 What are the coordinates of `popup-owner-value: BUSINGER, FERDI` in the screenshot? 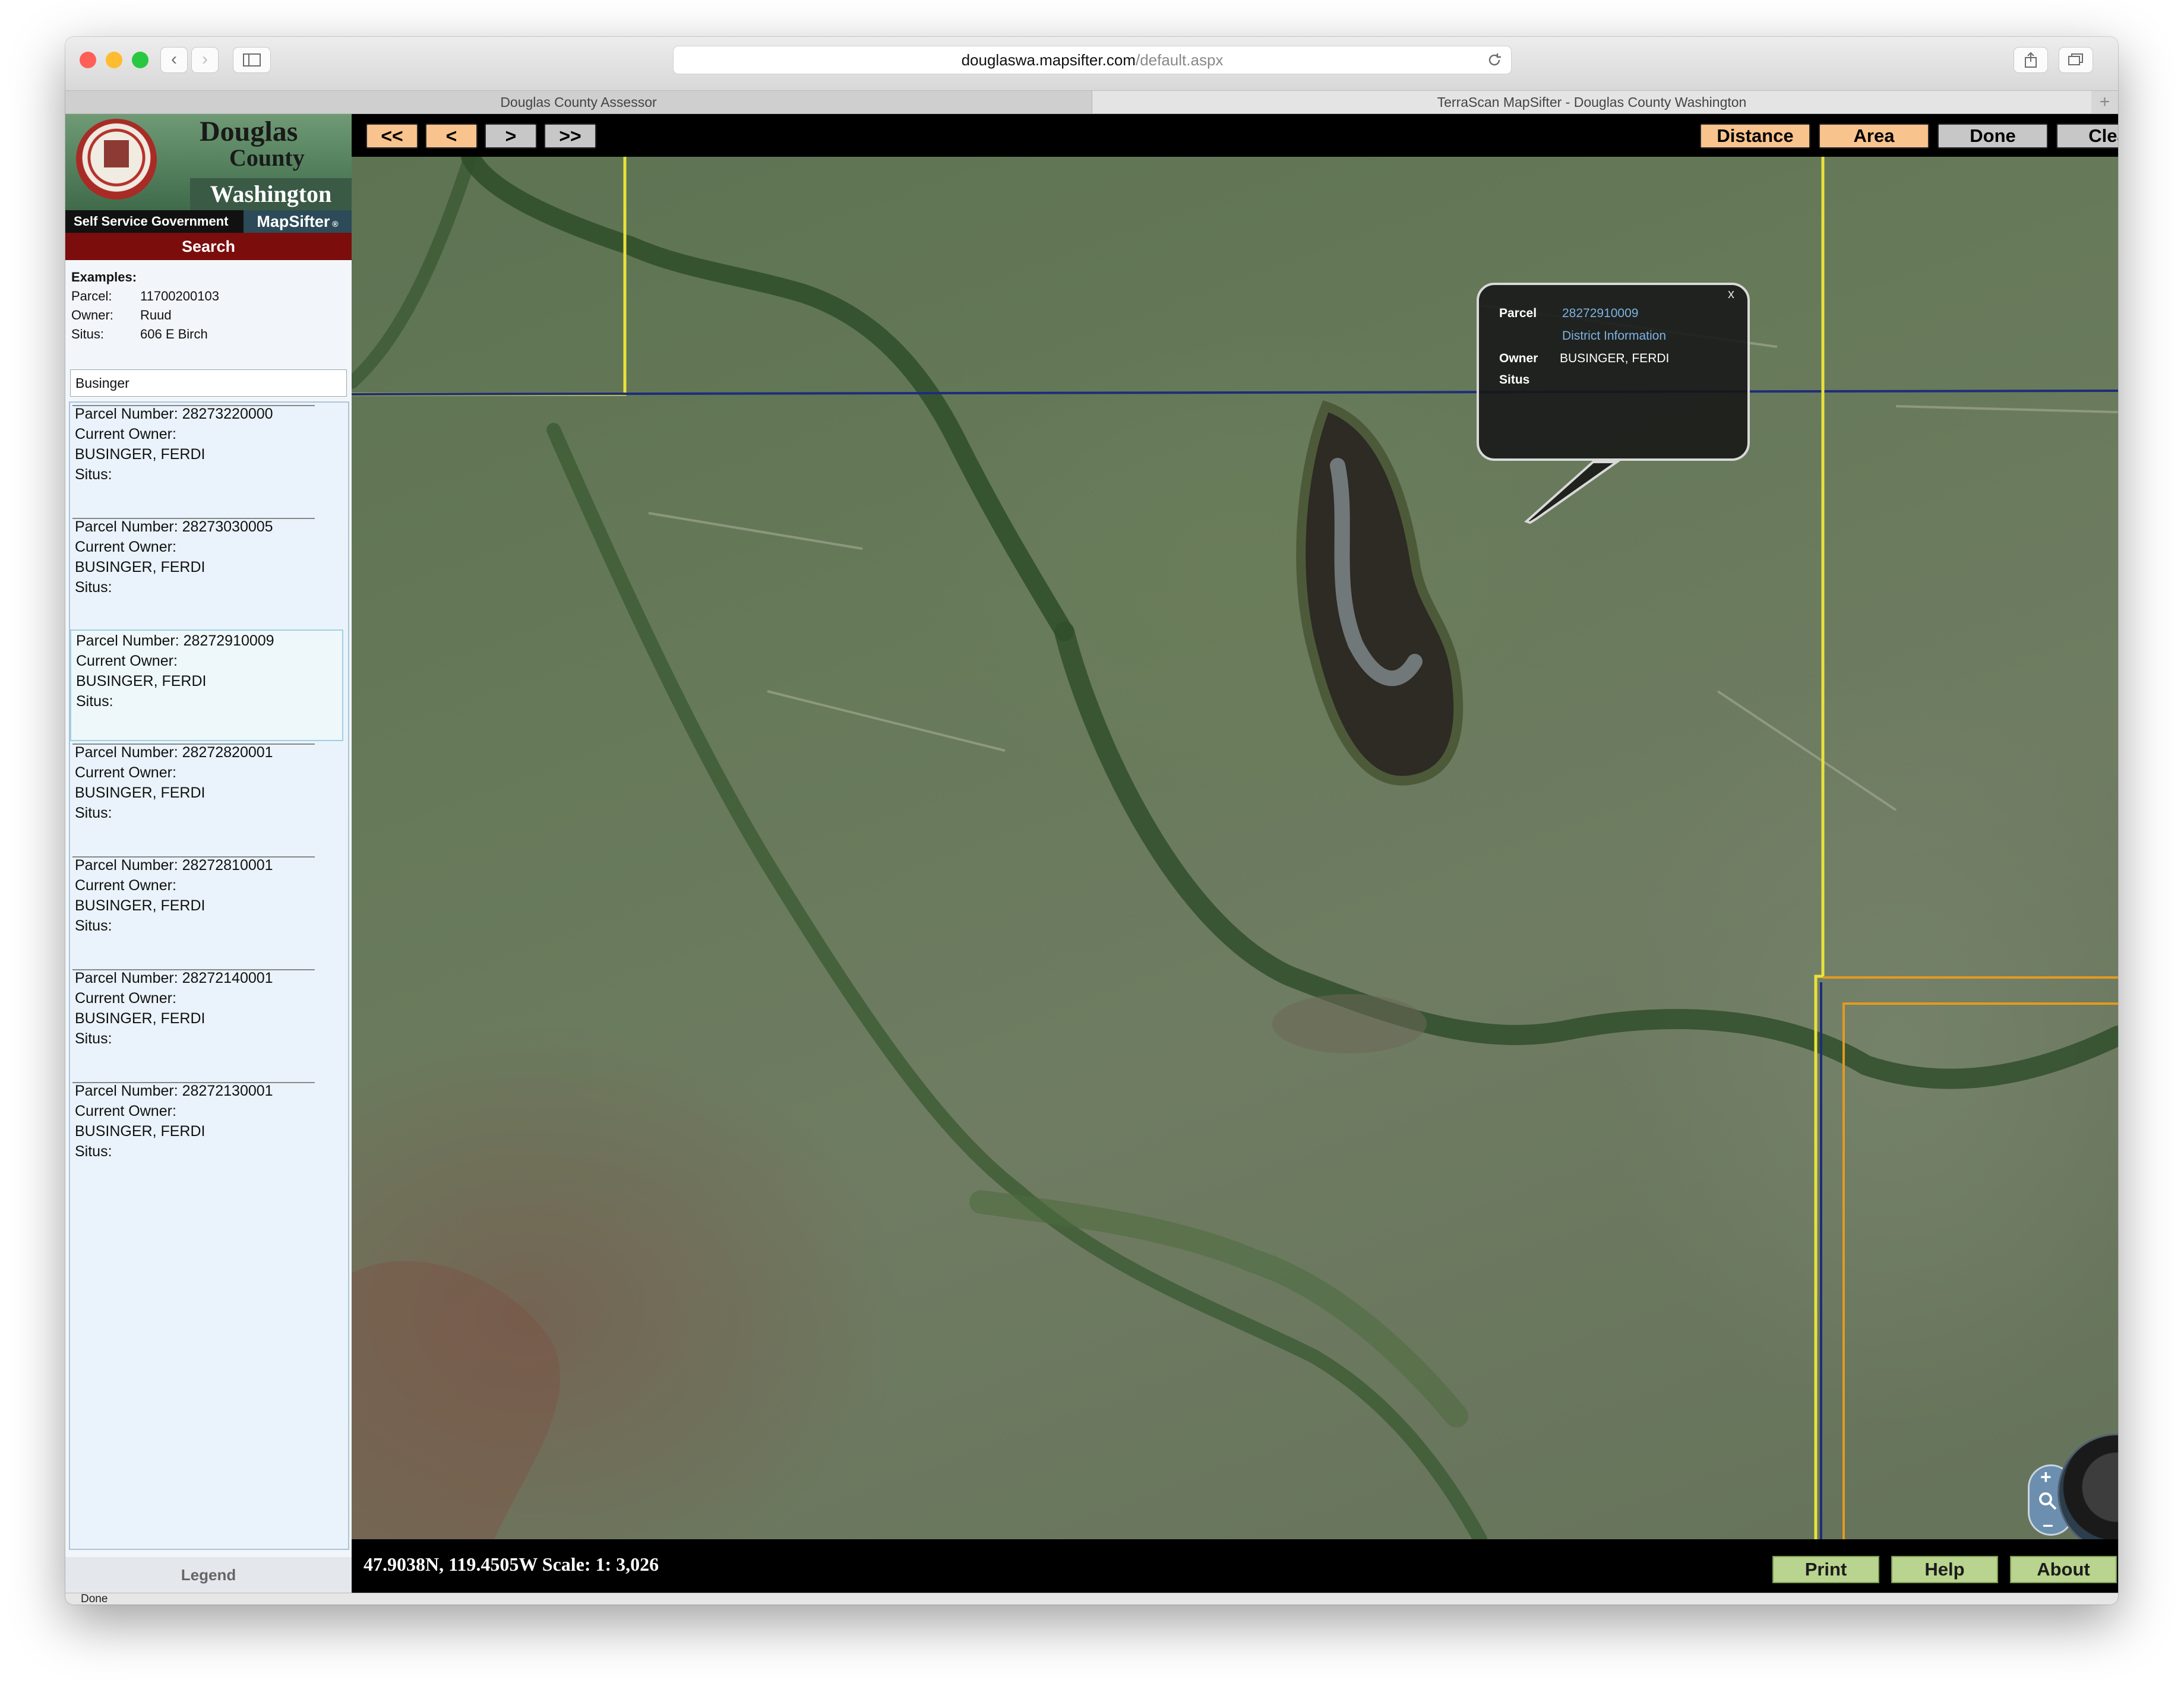 It's located at (1615, 358).